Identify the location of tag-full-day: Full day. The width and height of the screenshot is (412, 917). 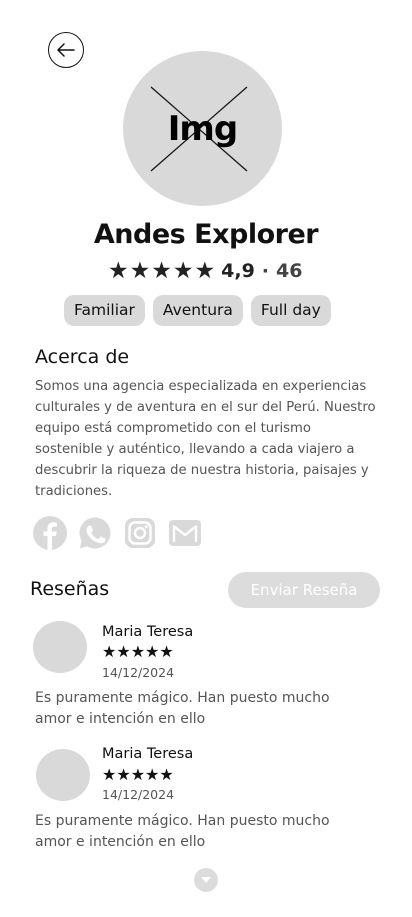
(290, 310).